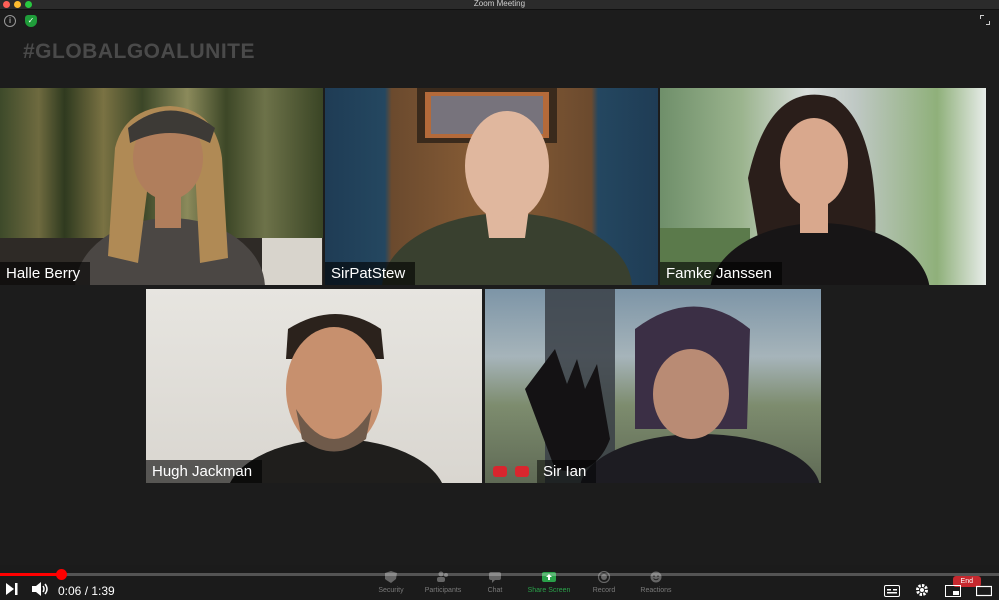  Describe the element at coordinates (30, 574) in the screenshot. I see `progress-played` at that location.